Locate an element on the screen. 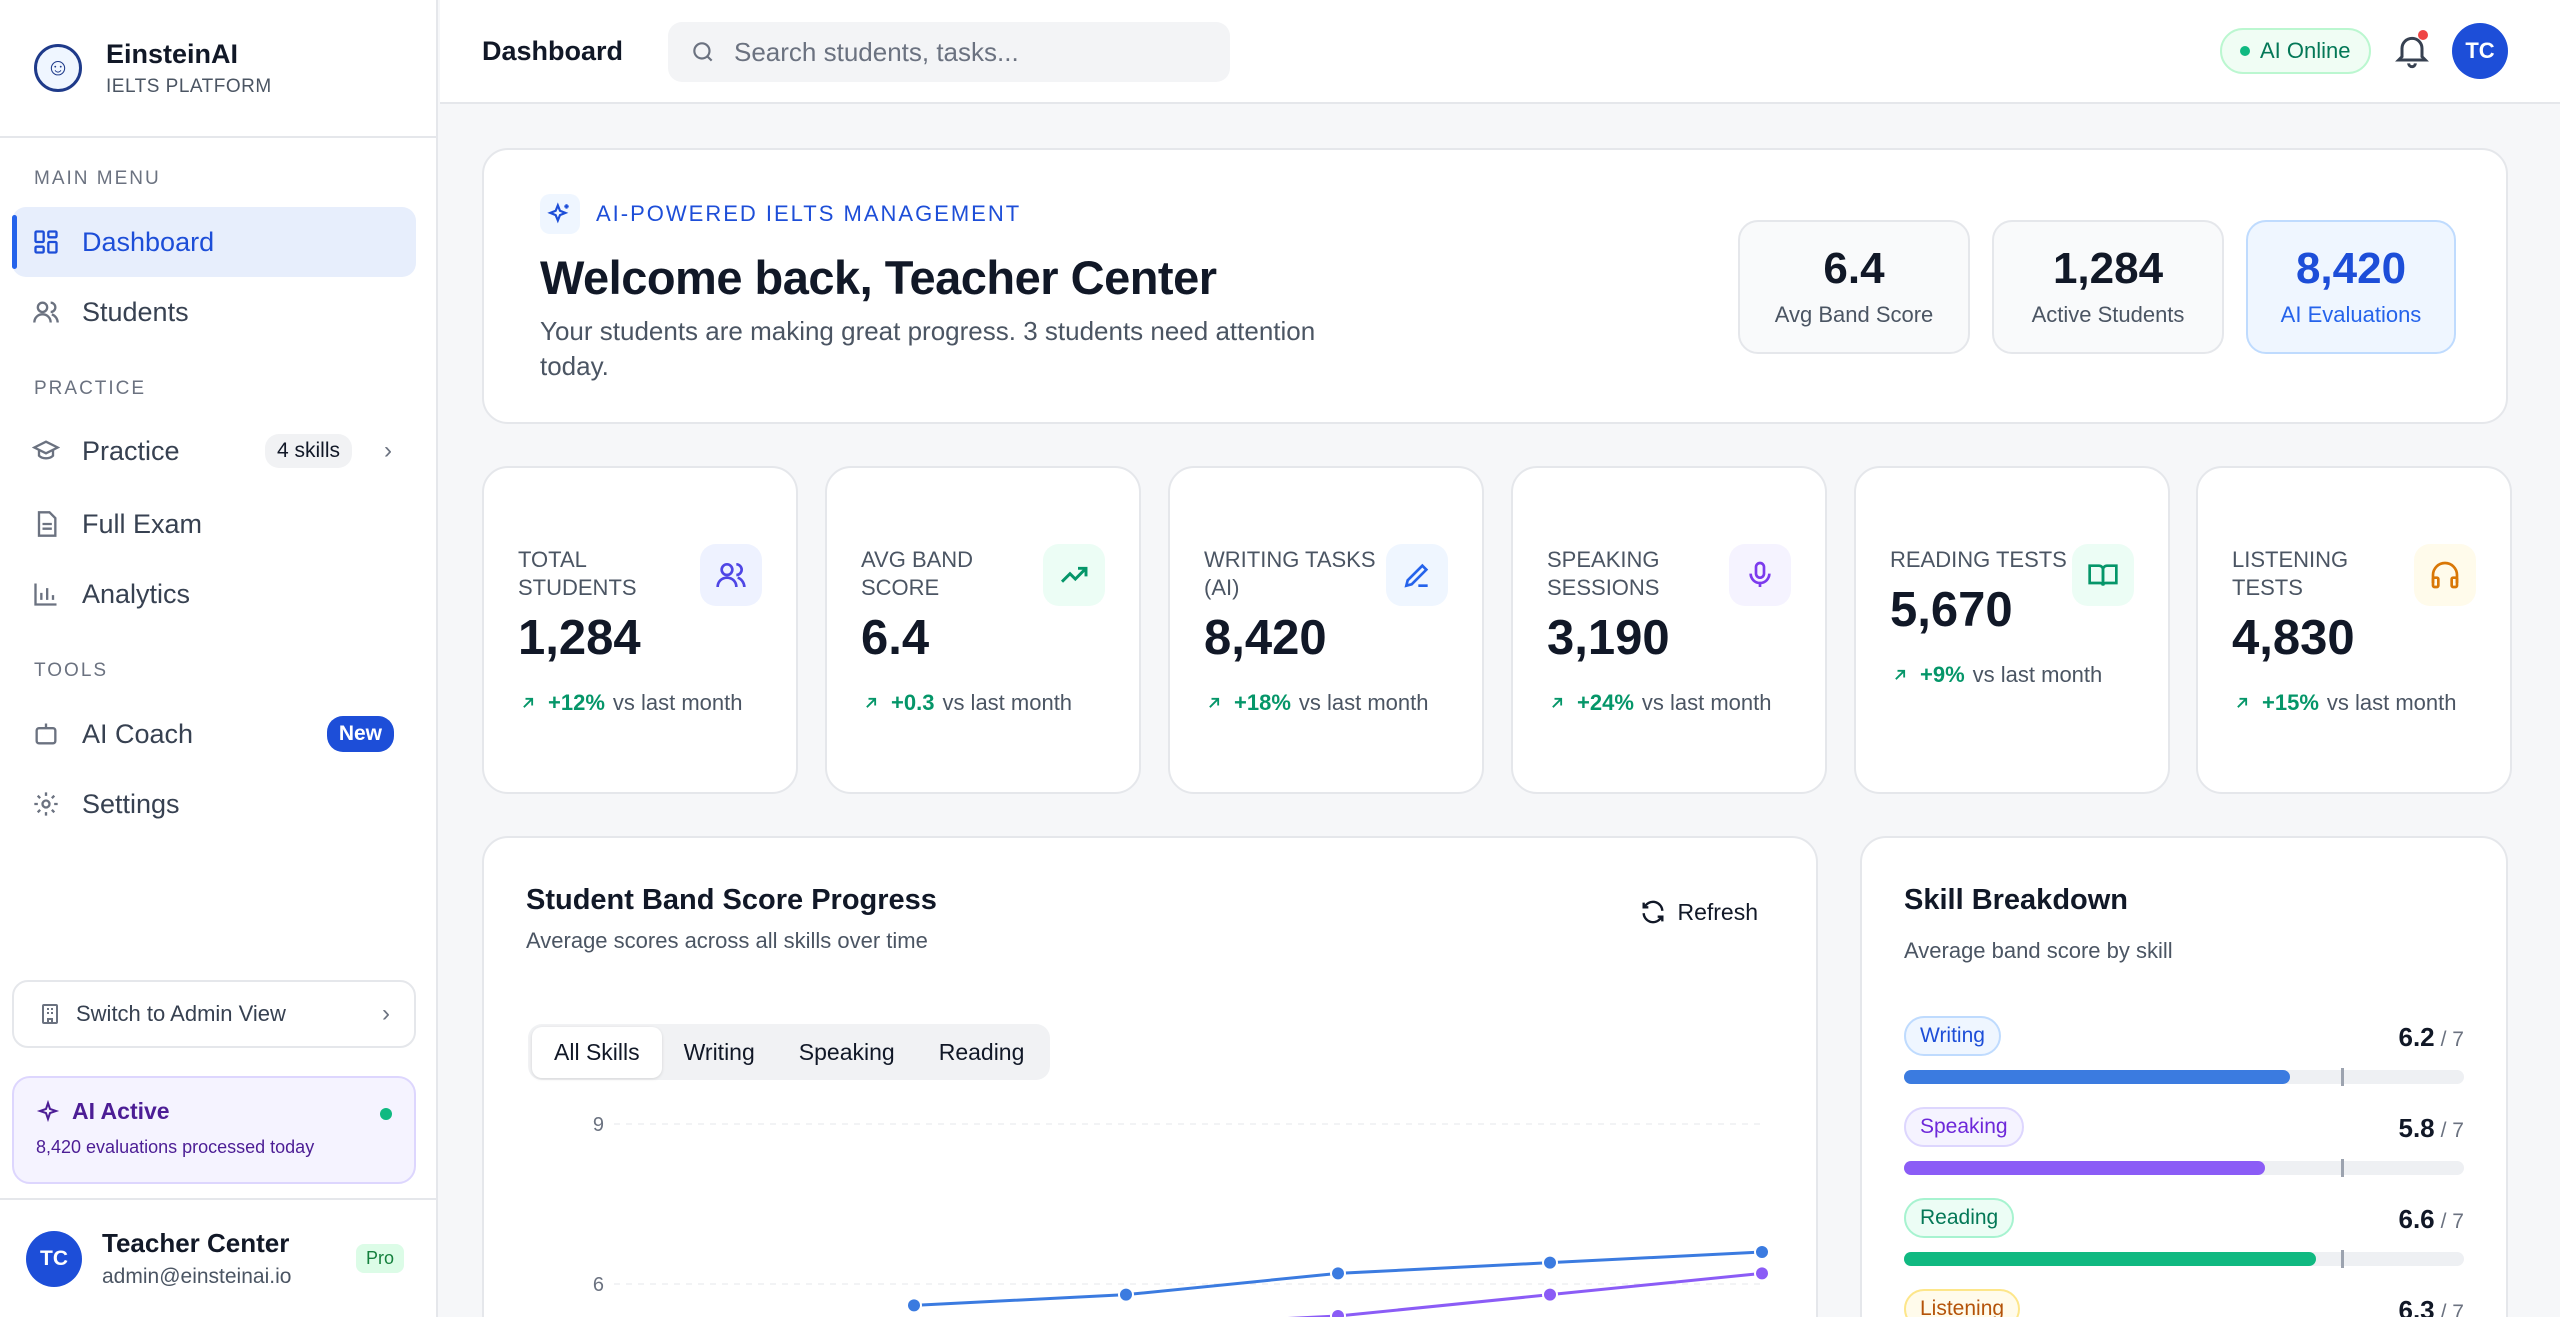 The height and width of the screenshot is (1317, 2560). mini-stat-avg-band: 6.4 Avg Band Score is located at coordinates (1854, 287).